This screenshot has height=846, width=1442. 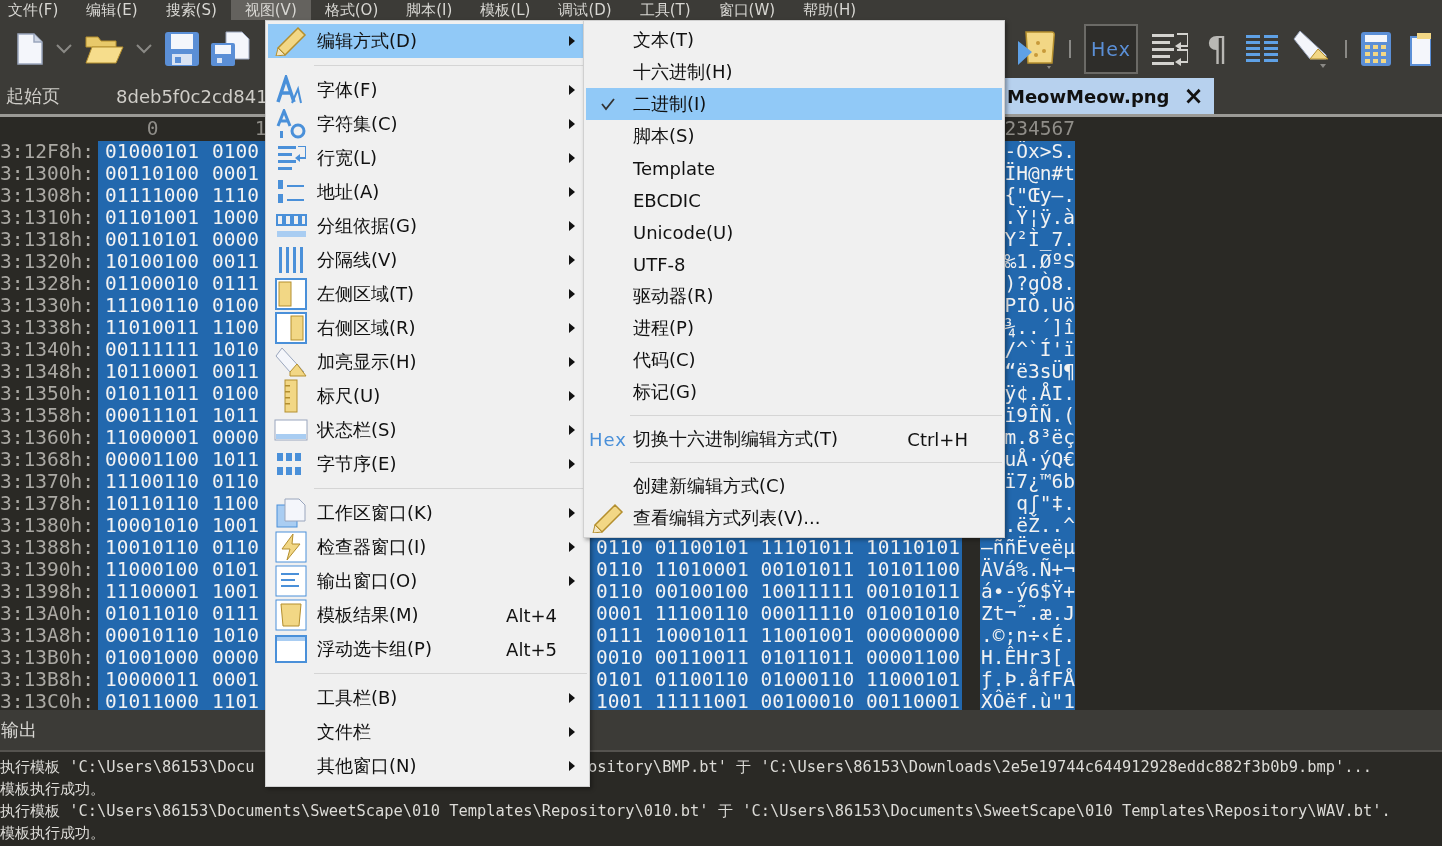 What do you see at coordinates (608, 439) in the screenshot?
I see `hex-label-icon: Hex` at bounding box center [608, 439].